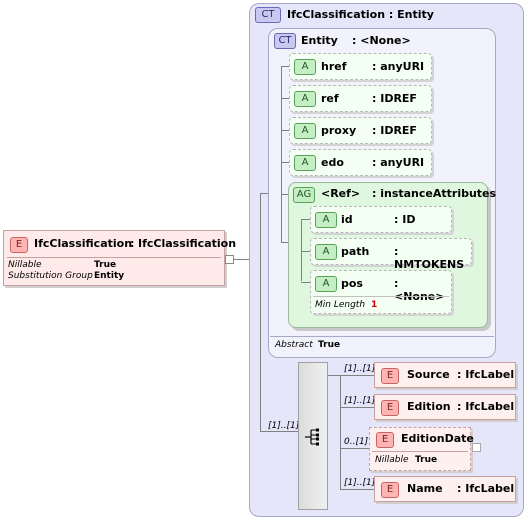 This screenshot has width=530, height=520. What do you see at coordinates (429, 406) in the screenshot?
I see `element-name: Edition` at bounding box center [429, 406].